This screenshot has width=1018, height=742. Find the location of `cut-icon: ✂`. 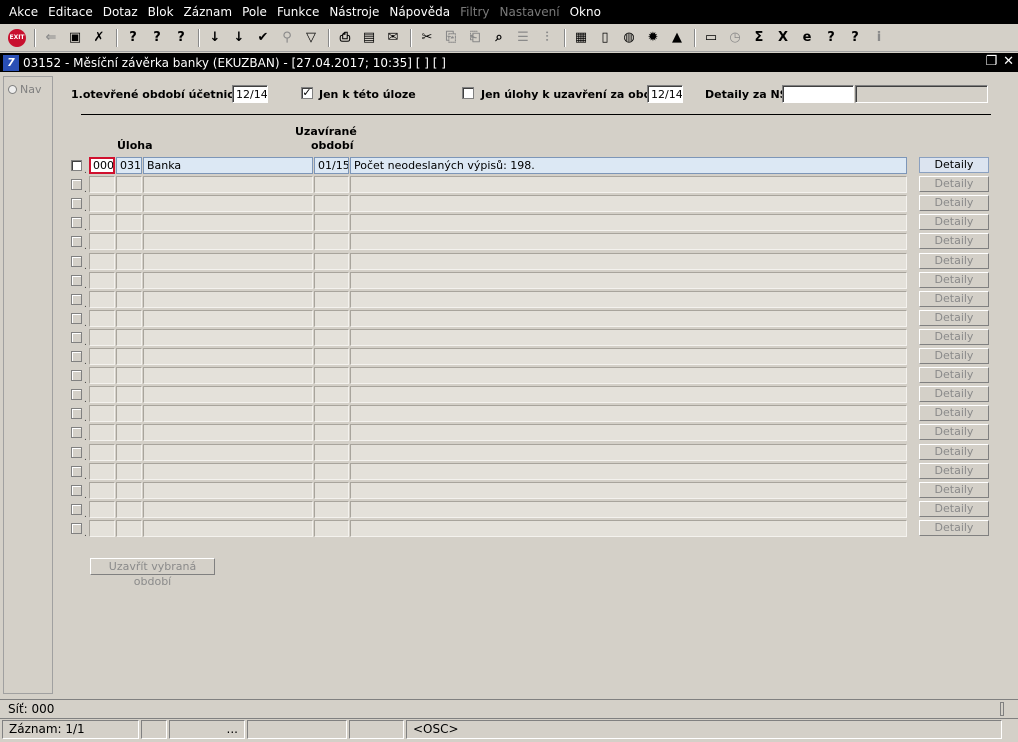

cut-icon: ✂ is located at coordinates (427, 38).